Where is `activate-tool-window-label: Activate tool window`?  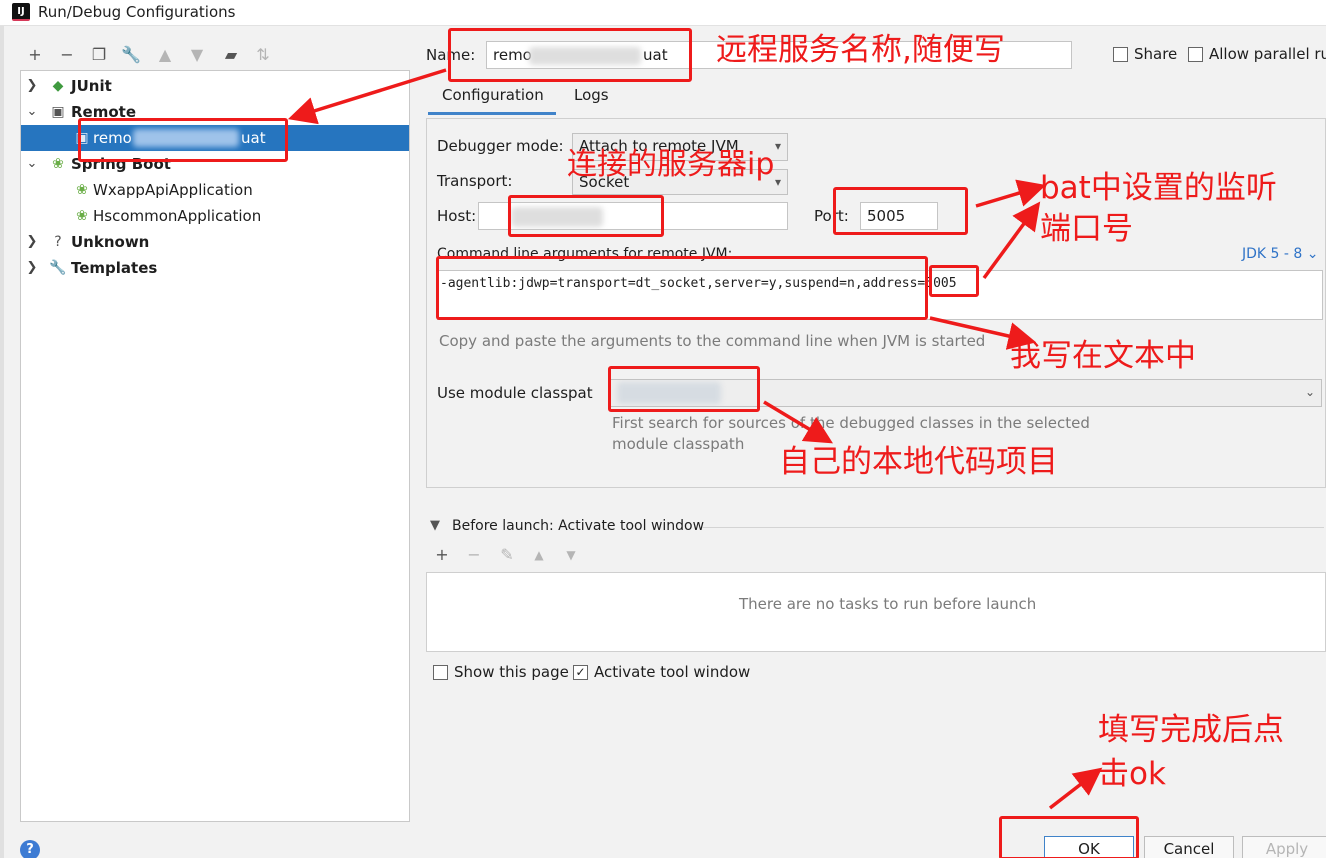 activate-tool-window-label: Activate tool window is located at coordinates (672, 672).